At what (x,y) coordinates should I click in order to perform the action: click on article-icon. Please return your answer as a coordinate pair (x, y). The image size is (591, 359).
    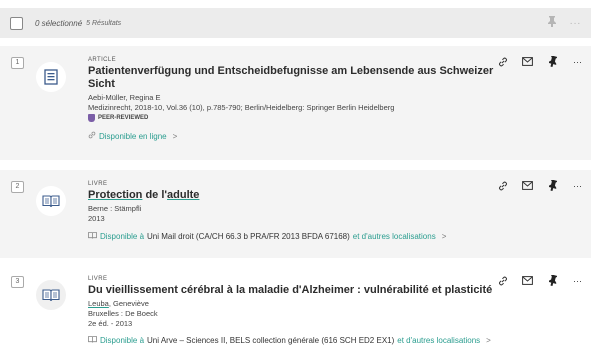
    Looking at the image, I should click on (51, 77).